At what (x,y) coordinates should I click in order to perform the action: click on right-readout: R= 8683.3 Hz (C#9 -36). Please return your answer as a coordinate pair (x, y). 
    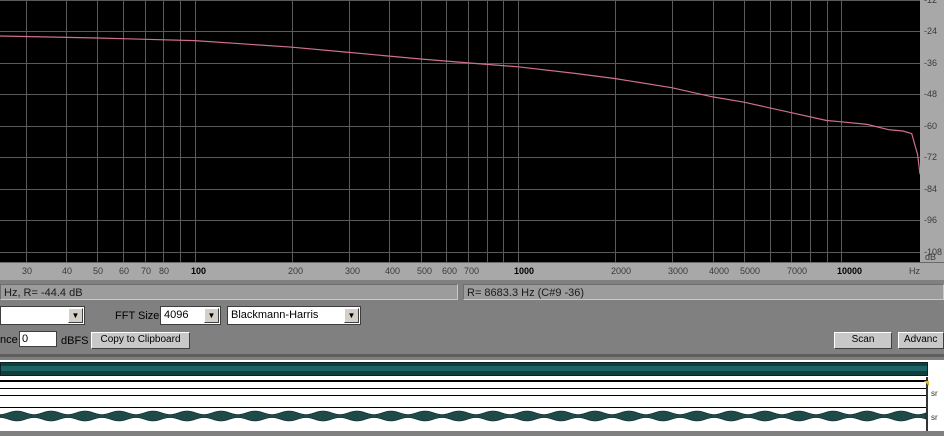
    Looking at the image, I should click on (703, 292).